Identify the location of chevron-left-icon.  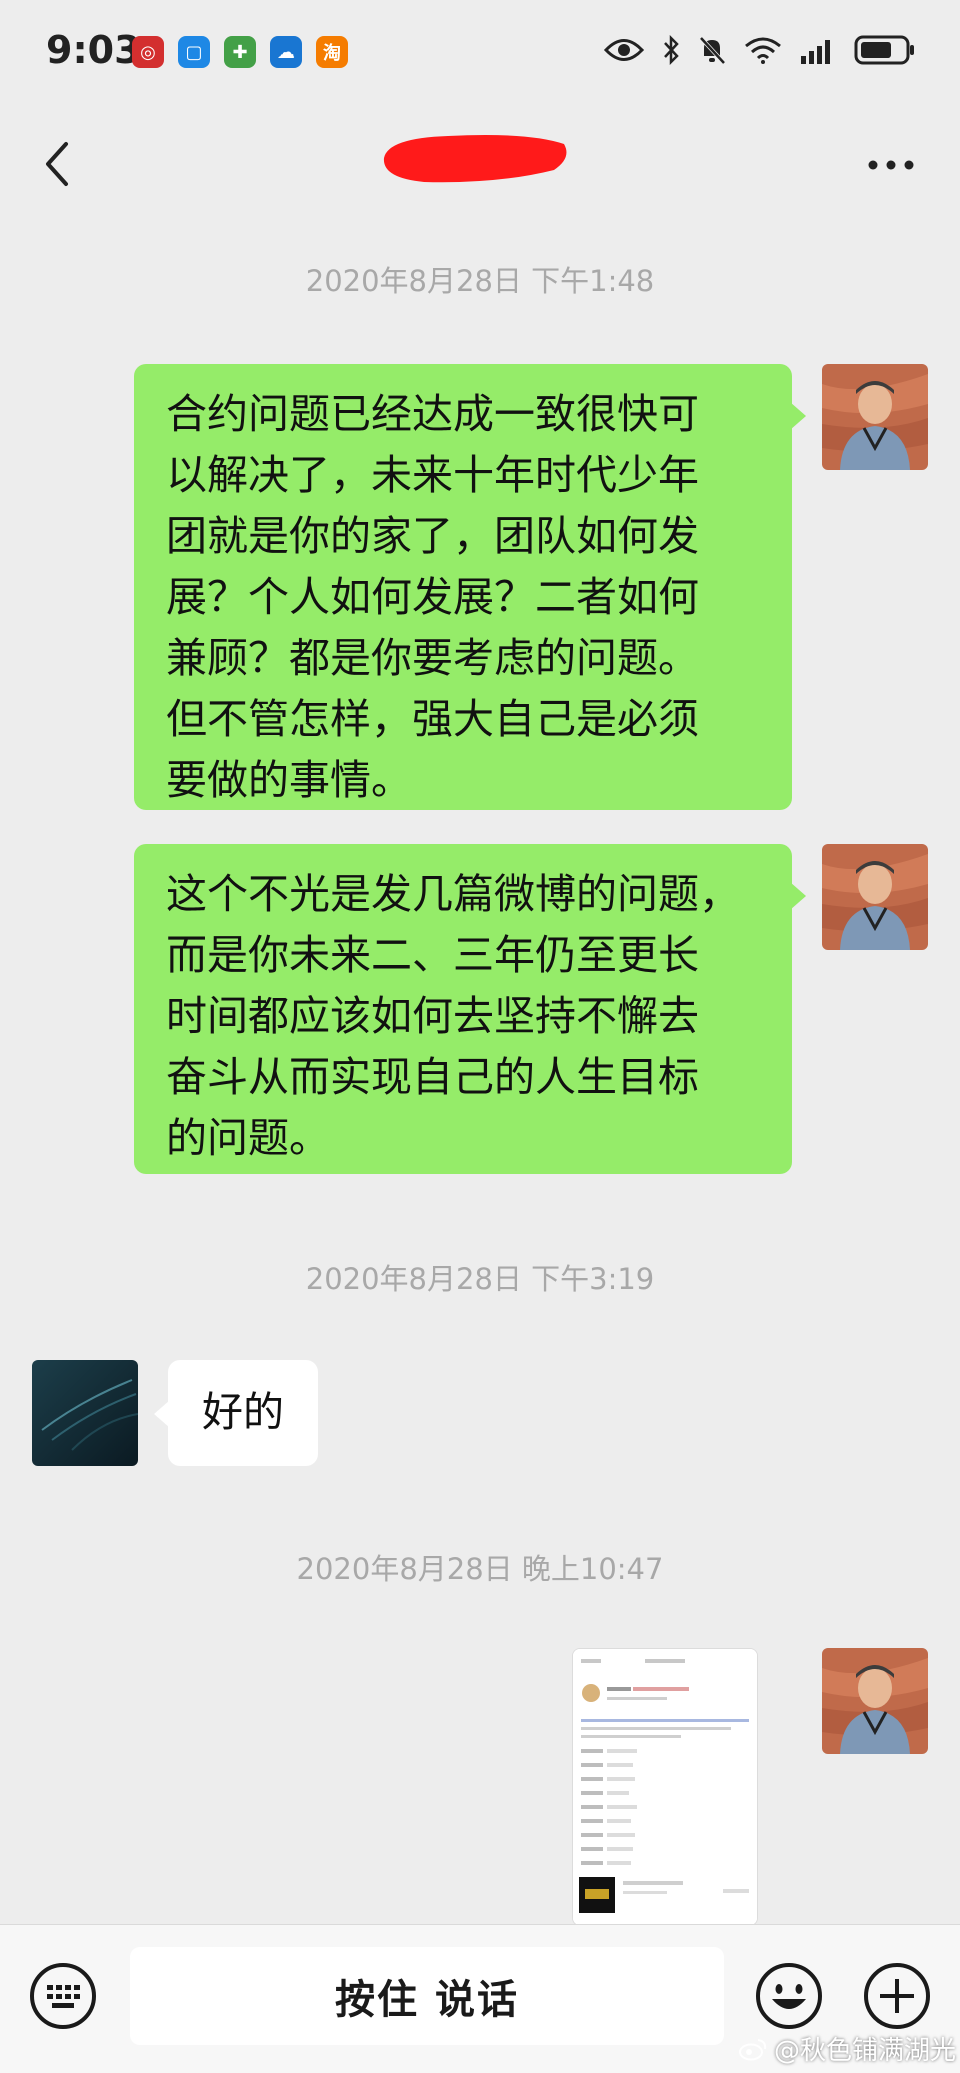
(57, 164).